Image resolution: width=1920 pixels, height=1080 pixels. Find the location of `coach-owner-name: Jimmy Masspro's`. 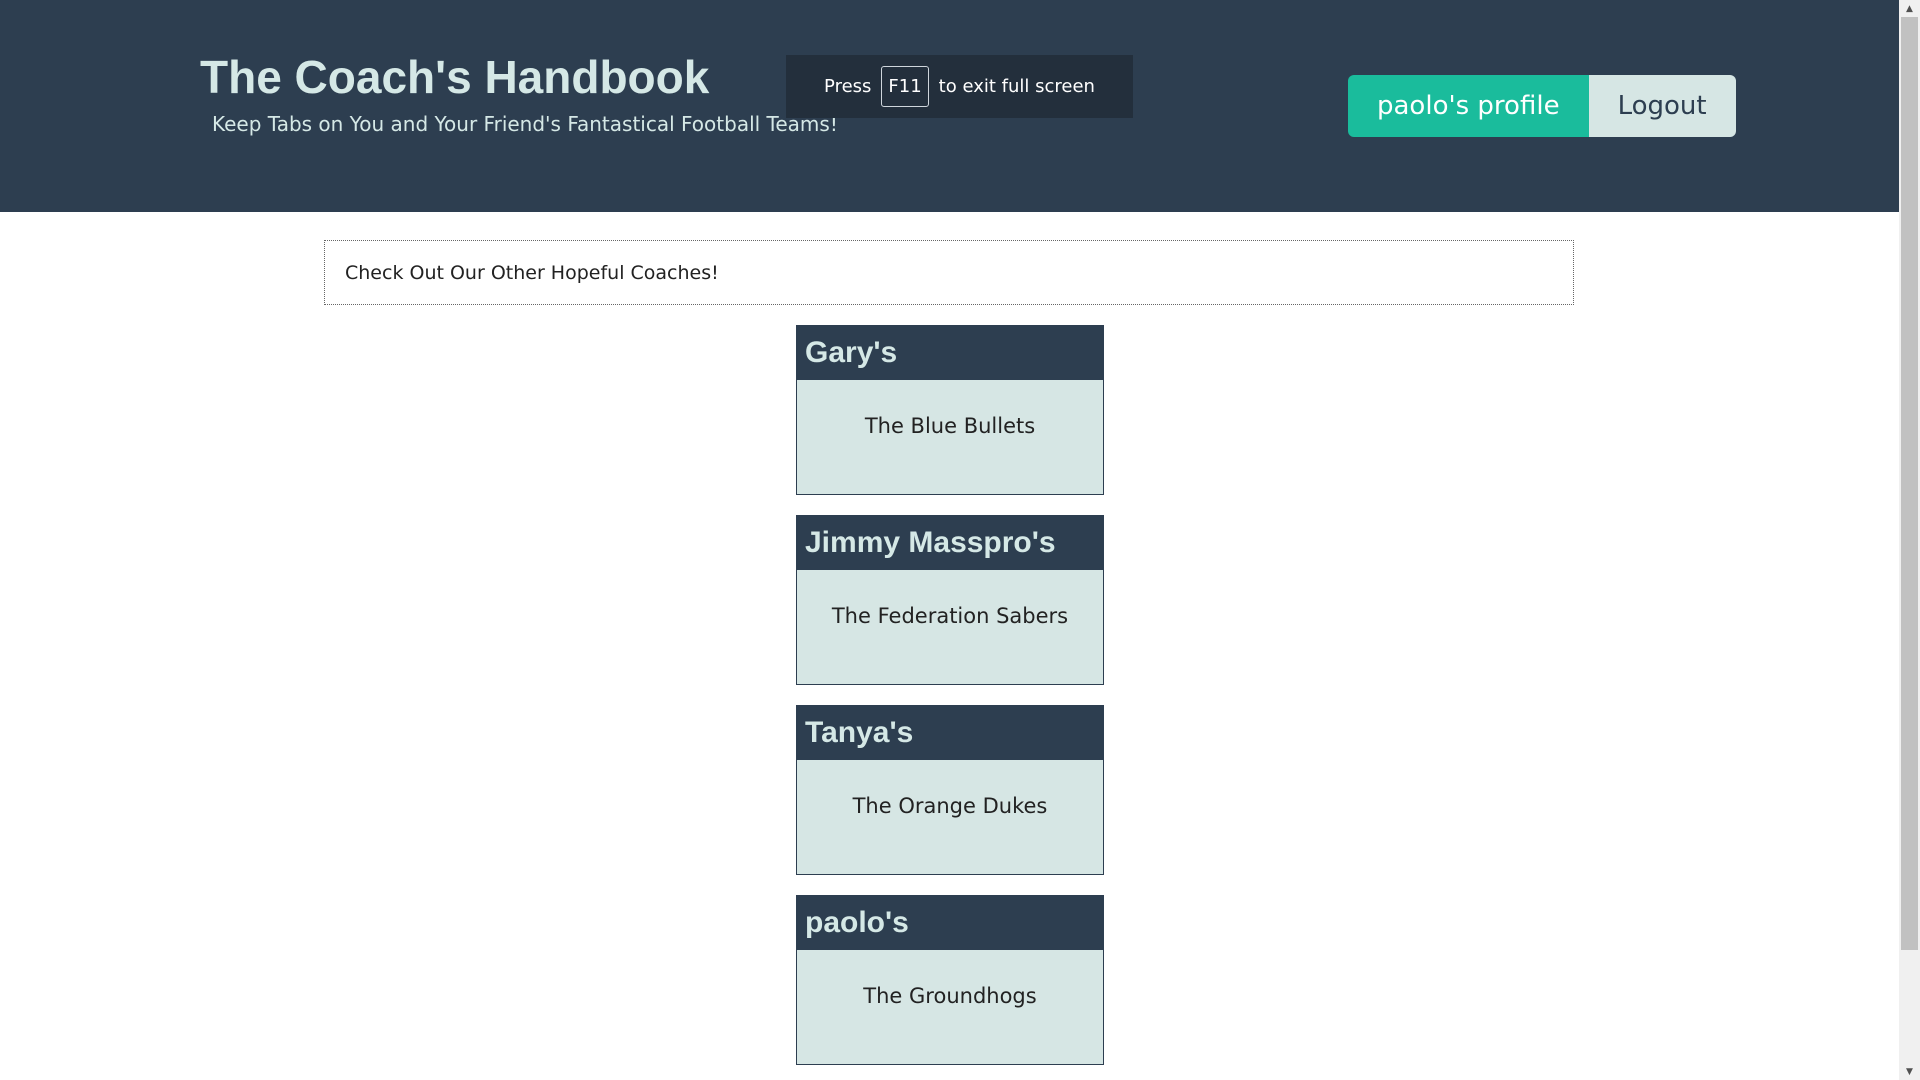

coach-owner-name: Jimmy Masspro's is located at coordinates (950, 543).